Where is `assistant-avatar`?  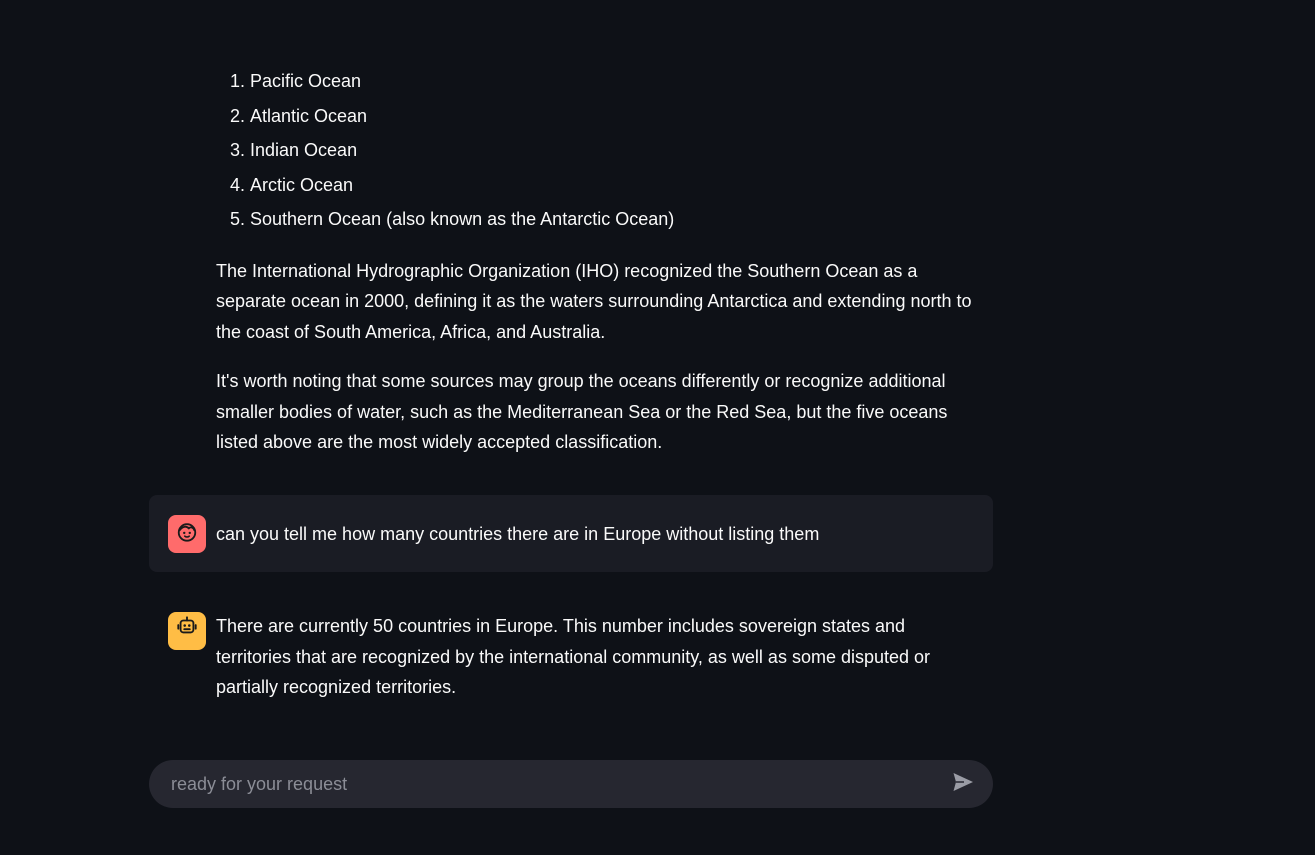 assistant-avatar is located at coordinates (187, 631).